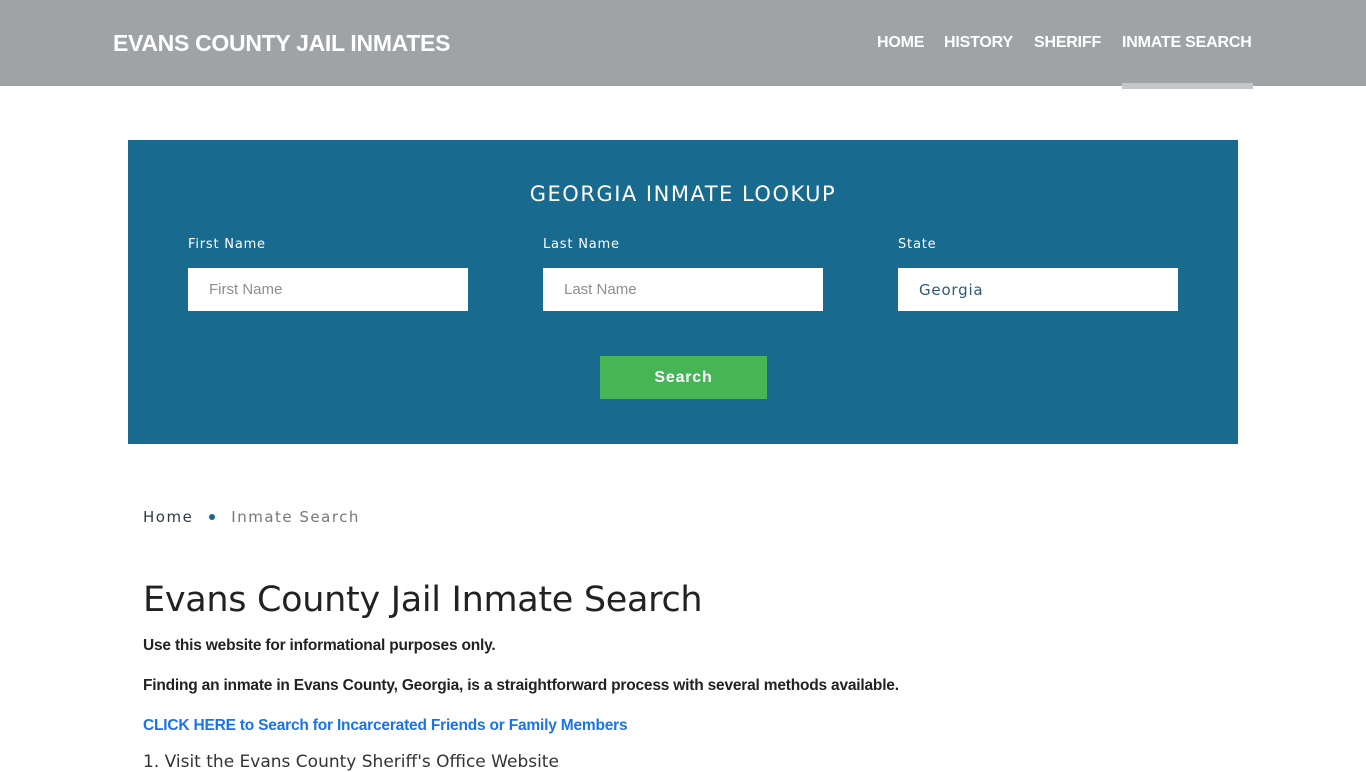  I want to click on main-nav: HOME HISTORY SHERIFF INMATE SEARCH, so click(683, 44).